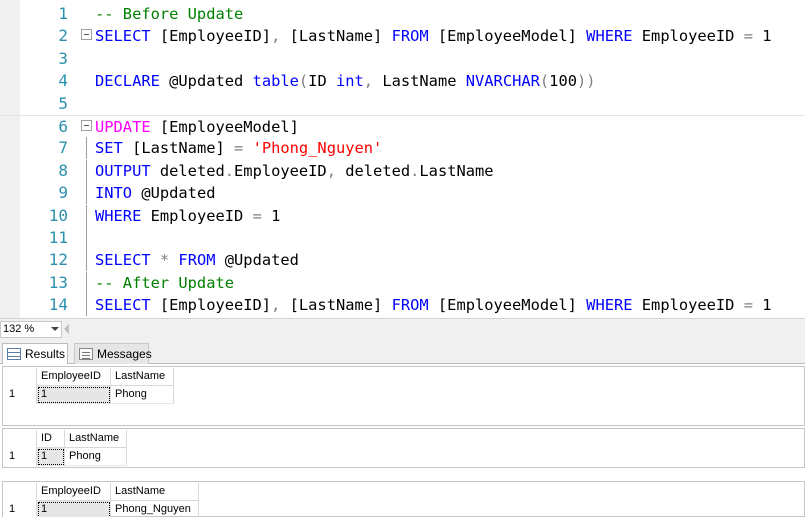  Describe the element at coordinates (402, 148) in the screenshot. I see `code-line: 7 SET [LastName] = 'Phong_Nguyen'` at that location.